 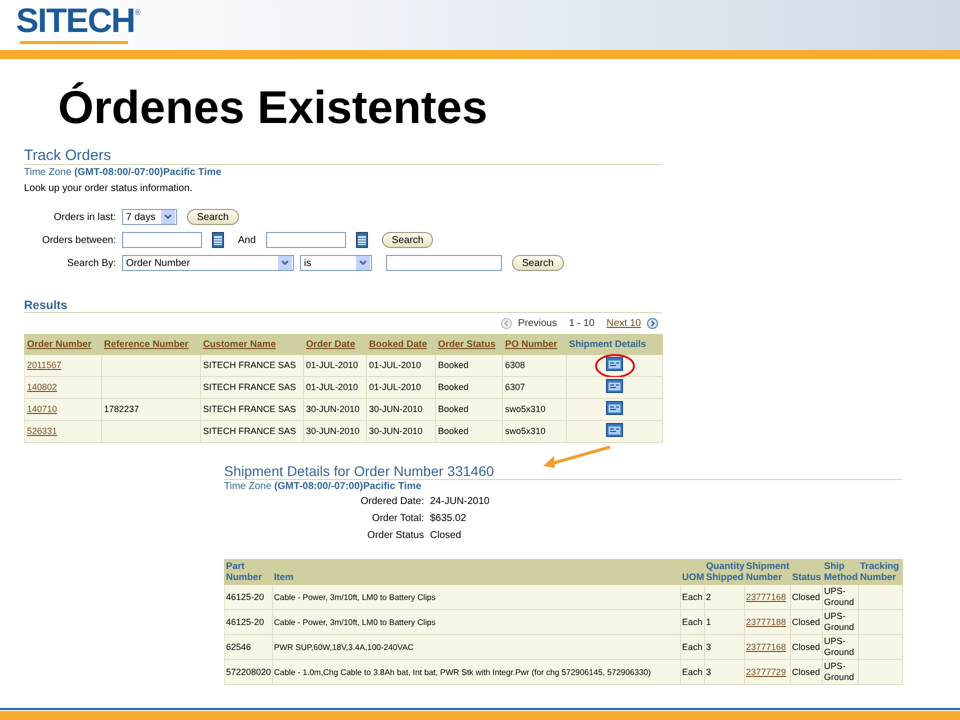 What do you see at coordinates (331, 344) in the screenshot?
I see `column-sort-link: Order Date` at bounding box center [331, 344].